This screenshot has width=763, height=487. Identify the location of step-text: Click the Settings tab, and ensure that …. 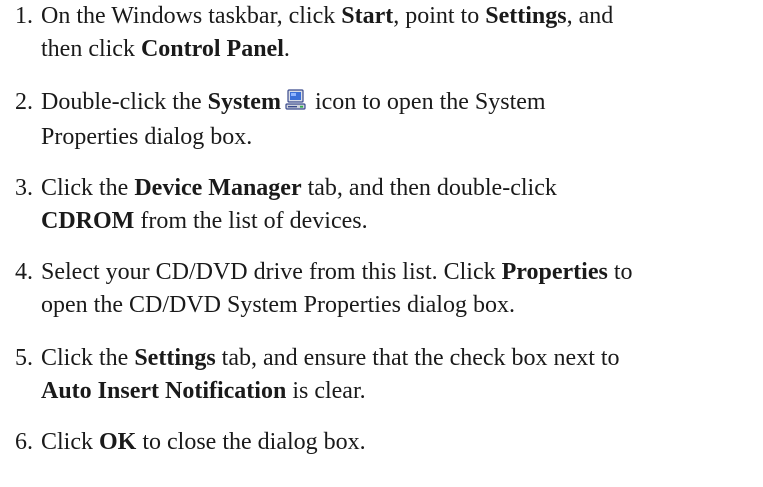
(401, 375).